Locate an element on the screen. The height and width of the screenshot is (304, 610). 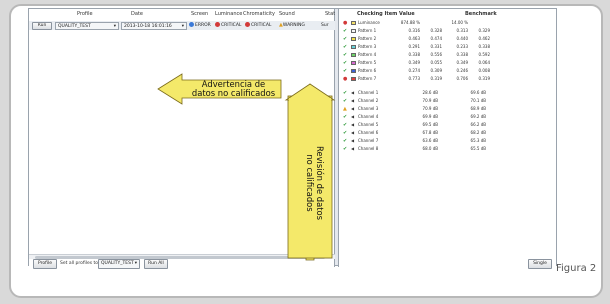
right-callout-line2: no calificados is located at coordinates (310, 183).